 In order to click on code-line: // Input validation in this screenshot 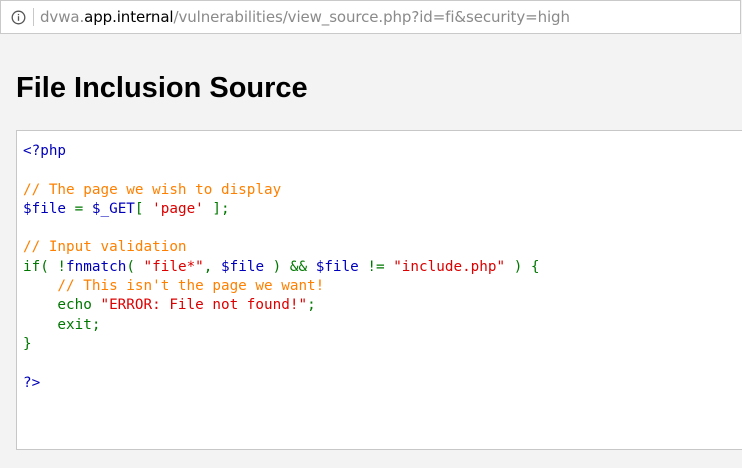, I will do `click(382, 247)`.